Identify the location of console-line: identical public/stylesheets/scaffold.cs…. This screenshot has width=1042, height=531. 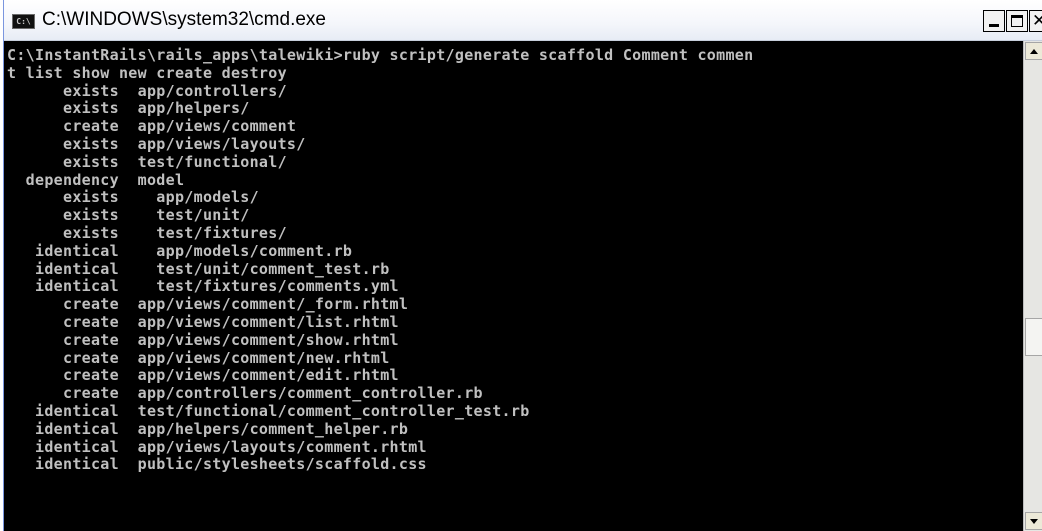
(217, 464).